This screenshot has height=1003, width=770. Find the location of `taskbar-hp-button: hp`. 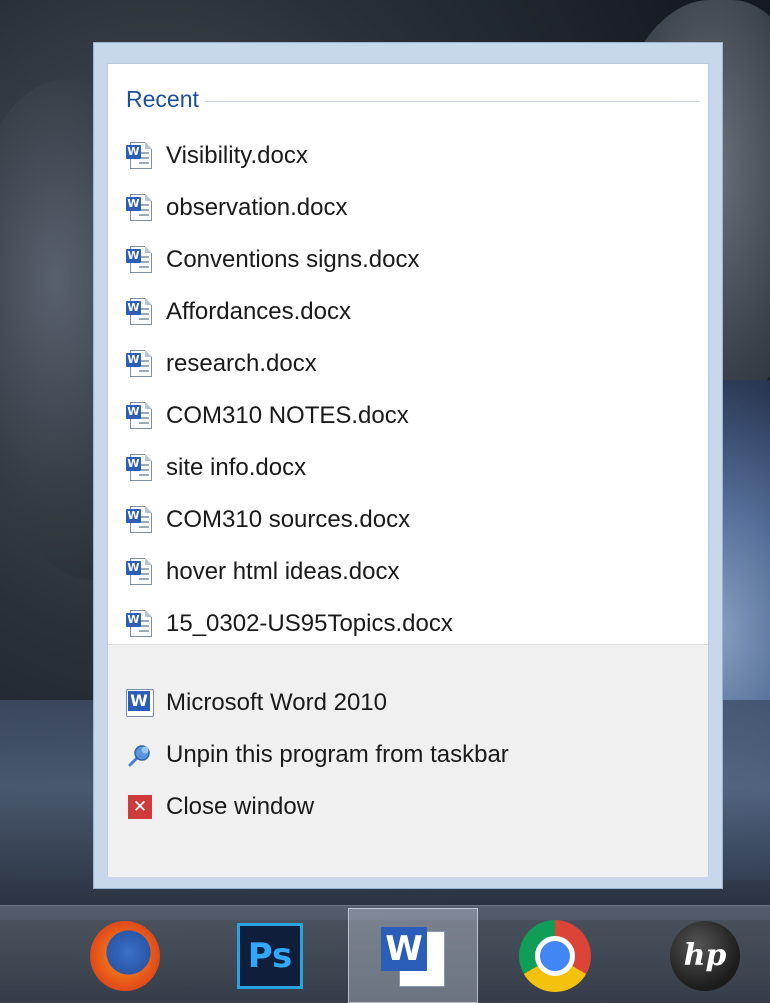

taskbar-hp-button: hp is located at coordinates (705, 955).